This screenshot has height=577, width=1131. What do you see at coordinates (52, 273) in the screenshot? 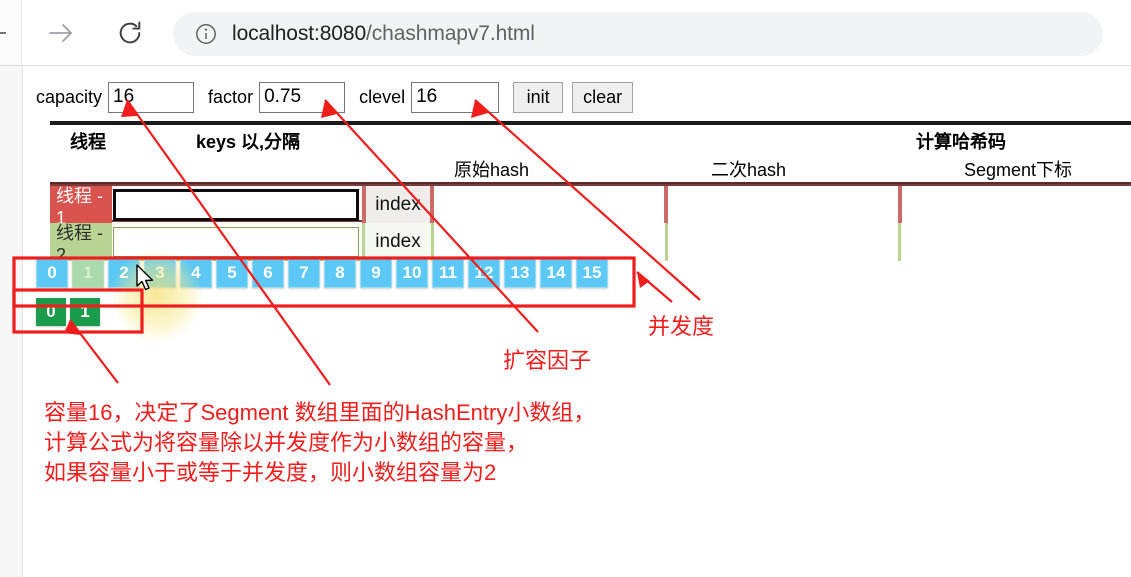
I see `segment-box: 0` at bounding box center [52, 273].